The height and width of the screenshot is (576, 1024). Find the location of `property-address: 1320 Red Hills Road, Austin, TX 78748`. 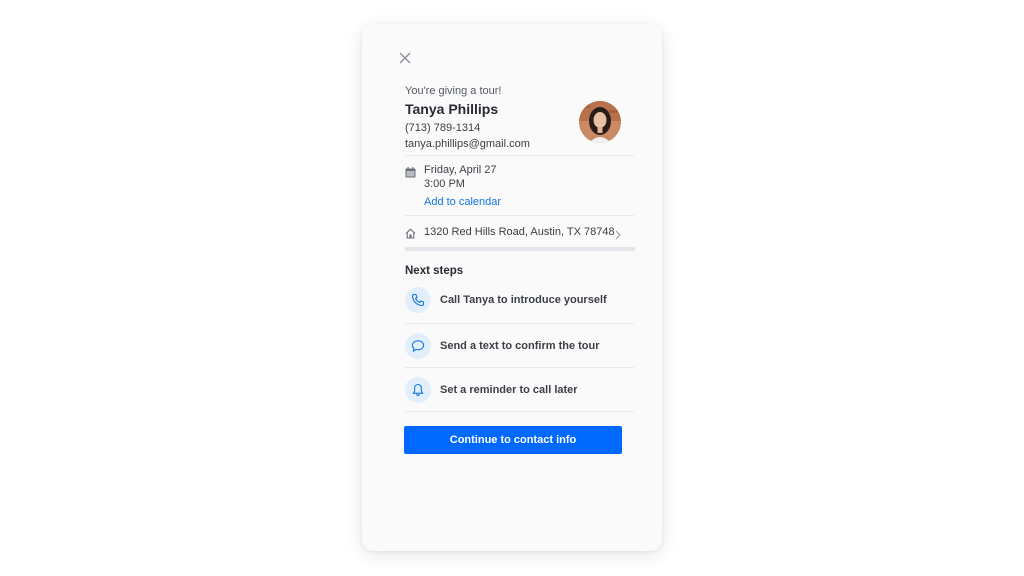

property-address: 1320 Red Hills Road, Austin, TX 78748 is located at coordinates (519, 232).